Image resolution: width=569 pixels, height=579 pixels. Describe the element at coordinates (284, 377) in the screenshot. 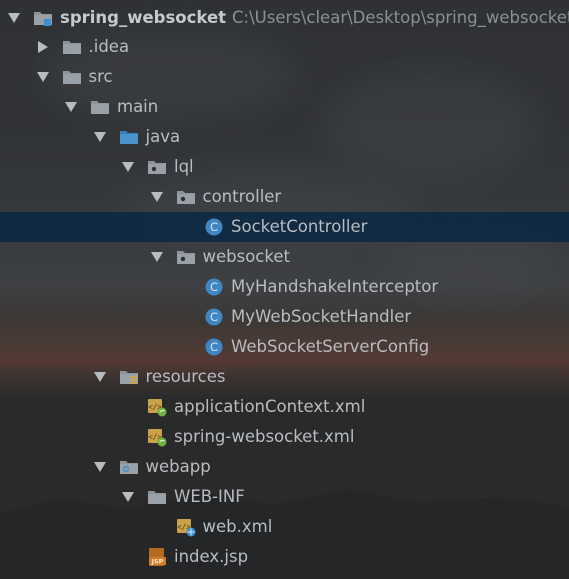

I see `tree-node-resources: resources` at that location.